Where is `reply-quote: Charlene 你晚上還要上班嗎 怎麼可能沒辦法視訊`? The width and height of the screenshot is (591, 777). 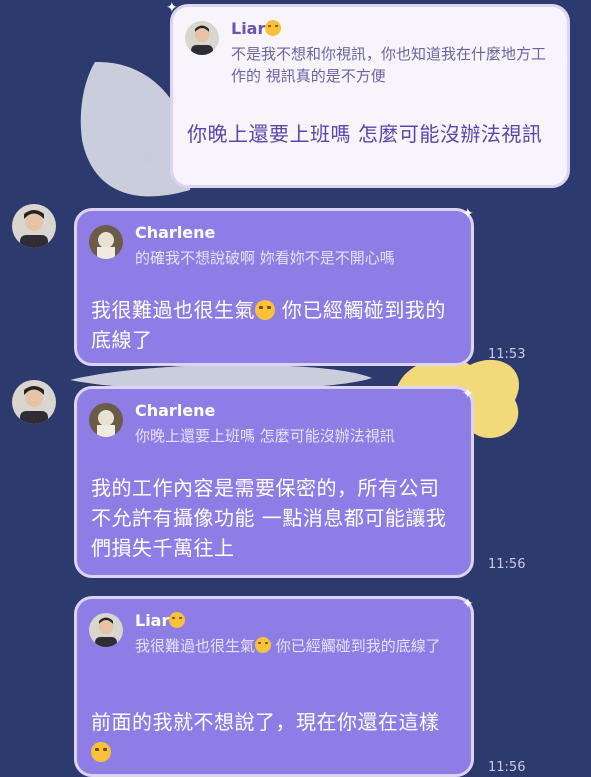
reply-quote: Charlene 你晚上還要上班嗎 怎麼可能沒辦法視訊 is located at coordinates (274, 429).